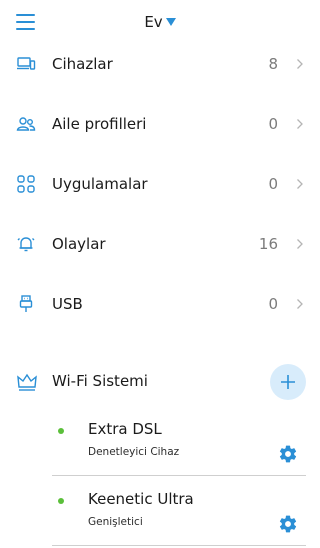 Image resolution: width=320 pixels, height=548 pixels. I want to click on apps-icon, so click(26, 184).